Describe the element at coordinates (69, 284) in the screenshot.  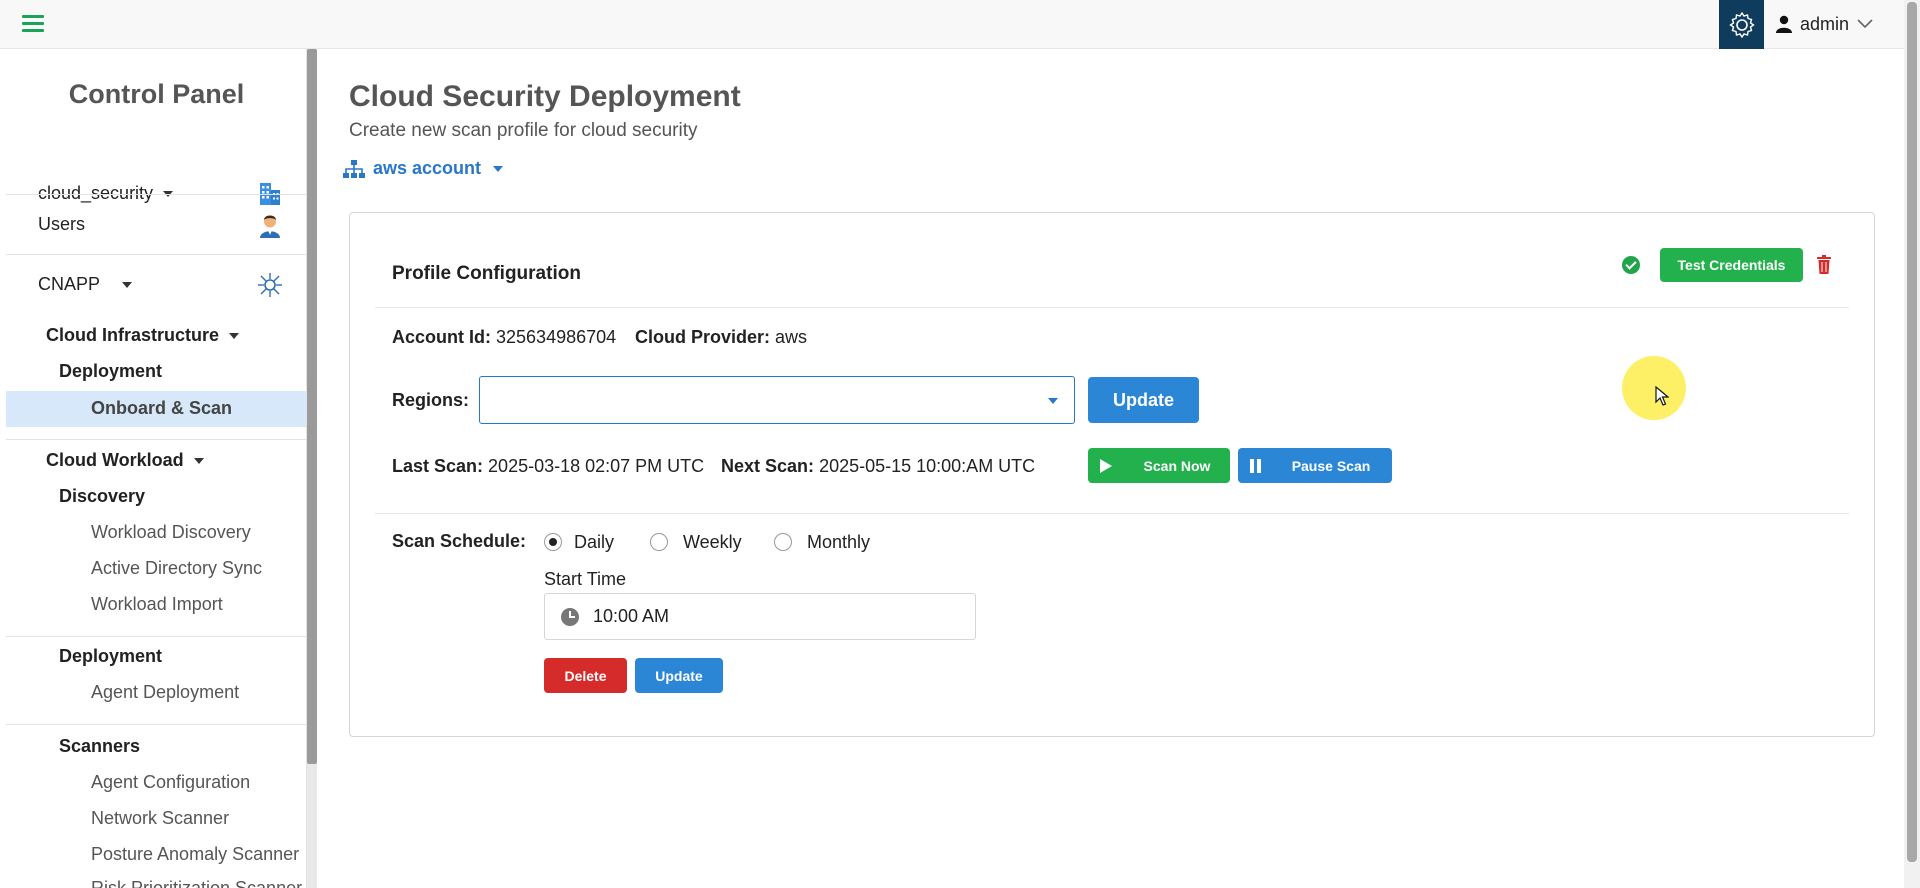
I see `sidebar-item-label: CNAPP` at that location.